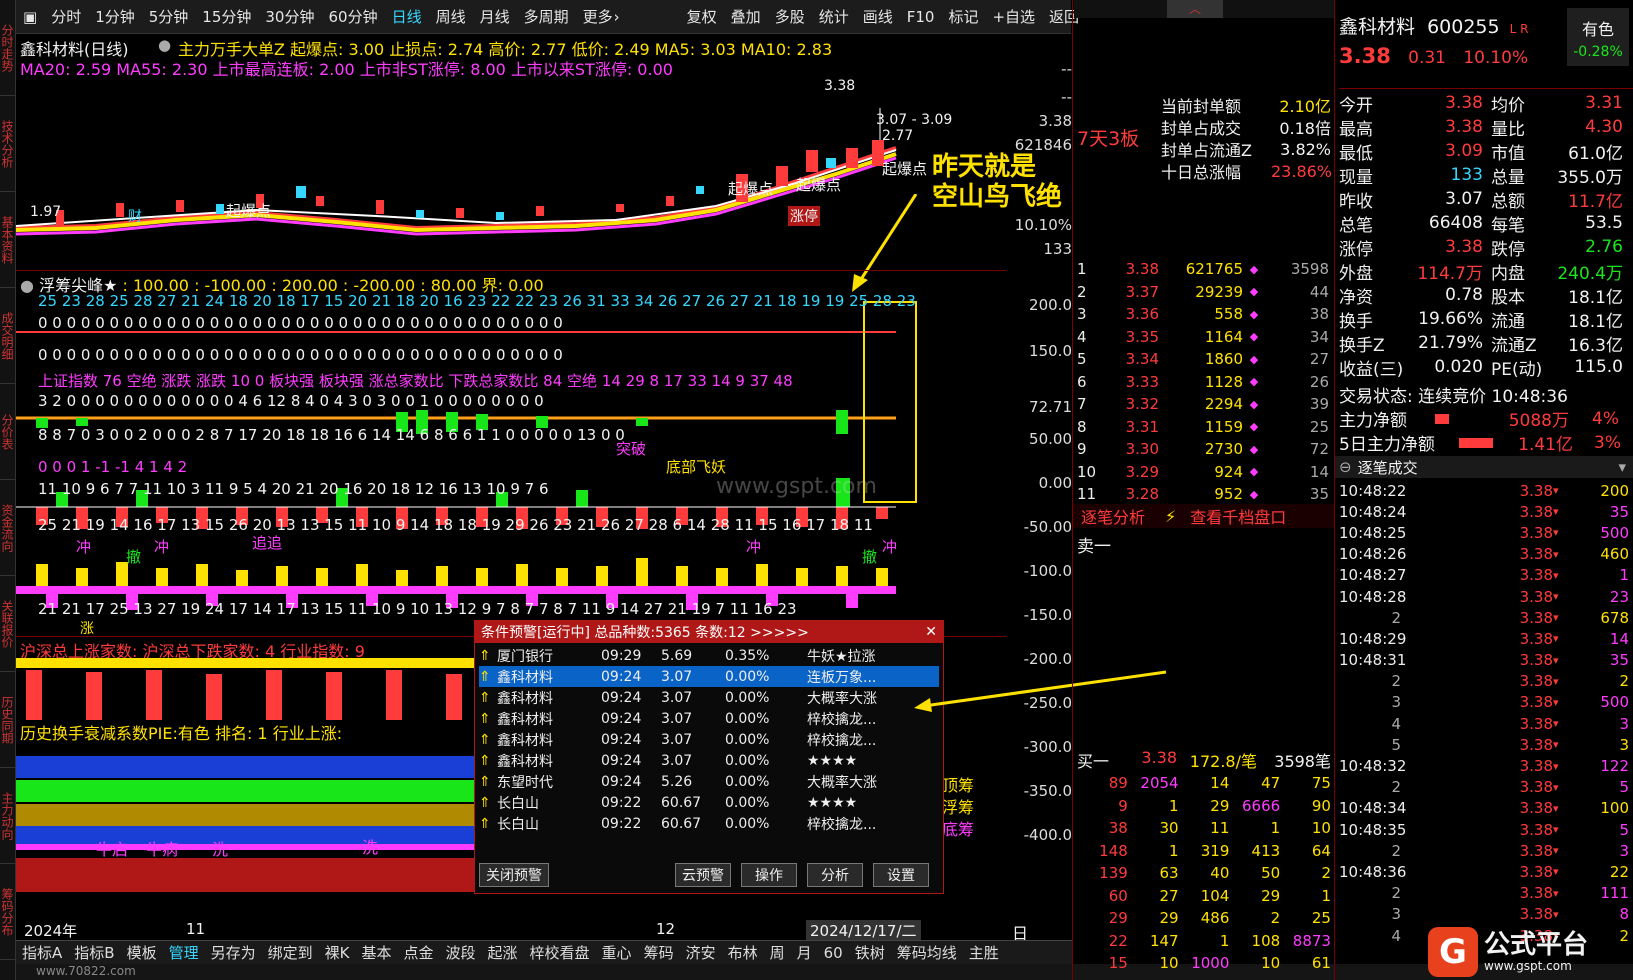 Image resolution: width=1633 pixels, height=980 pixels. I want to click on indicator-tab: 筹码, so click(659, 952).